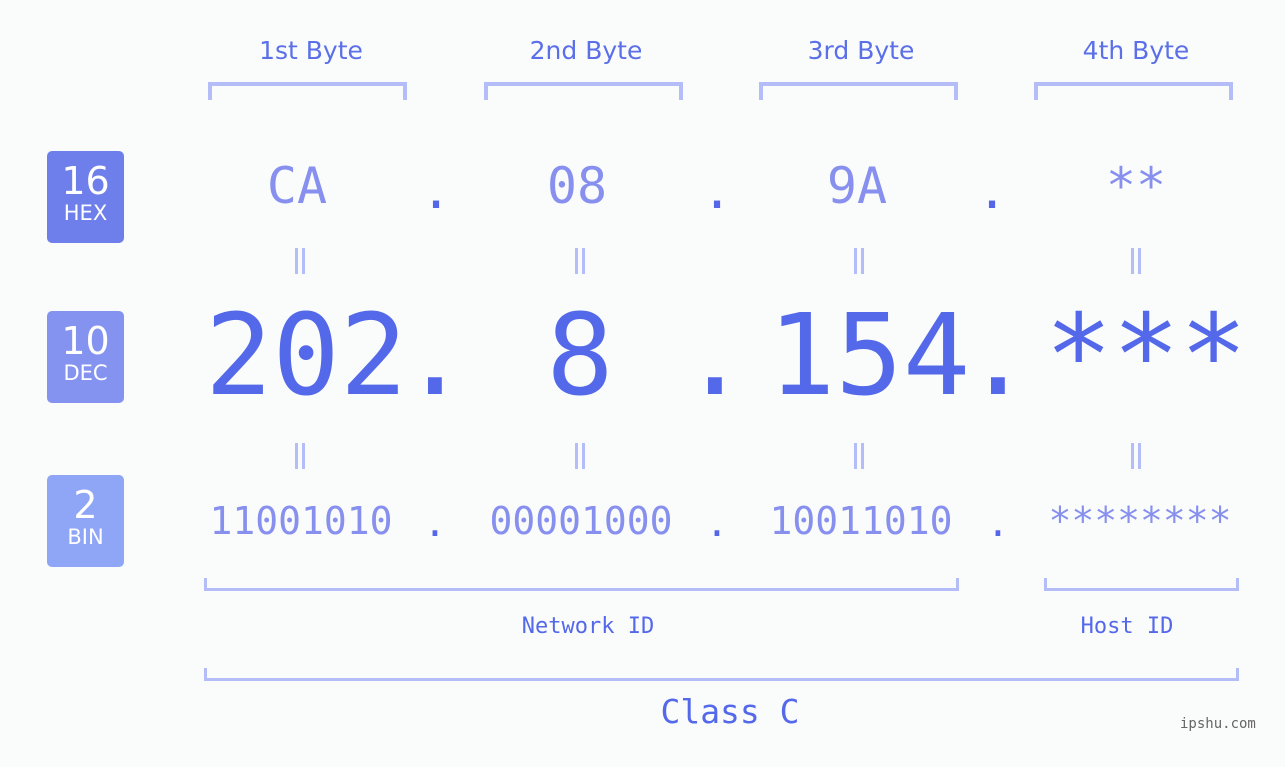 The image size is (1285, 767). I want to click on byte-header-1: 1st Byte, so click(311, 50).